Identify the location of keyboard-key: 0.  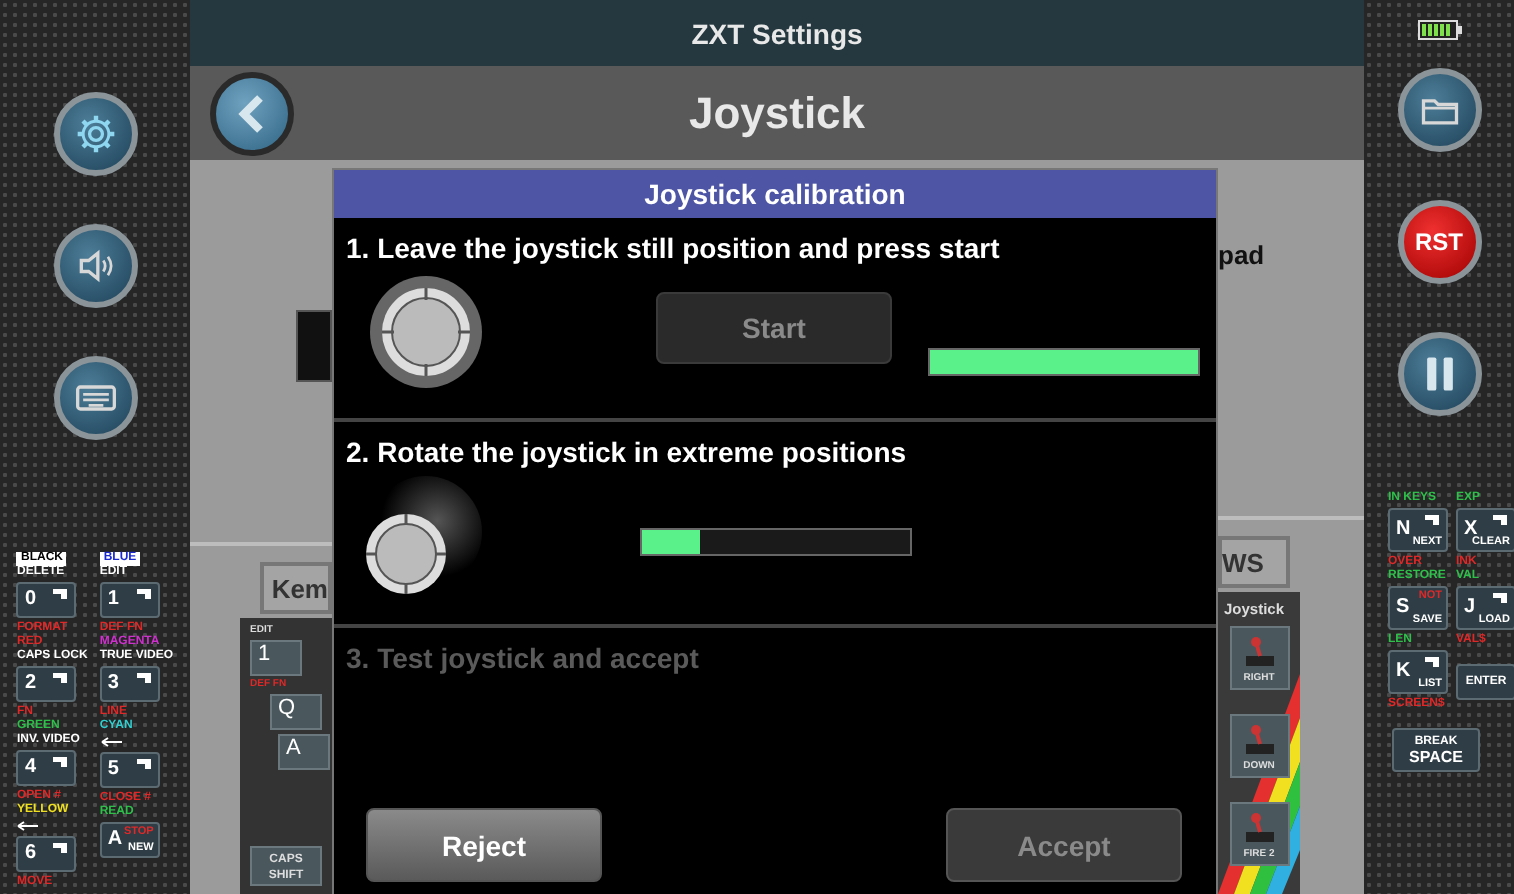
(46, 600).